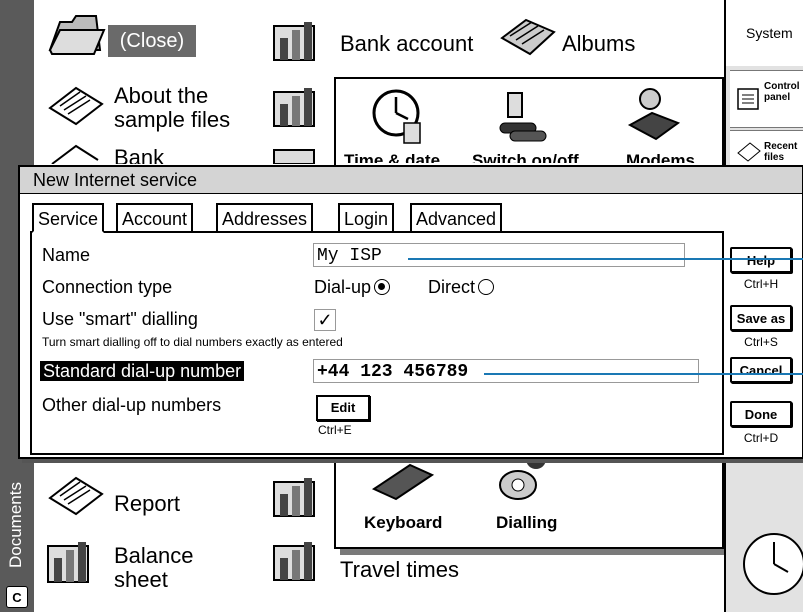 This screenshot has width=803, height=612. Describe the element at coordinates (265, 217) in the screenshot. I see `tab-addresses: Addresses` at that location.